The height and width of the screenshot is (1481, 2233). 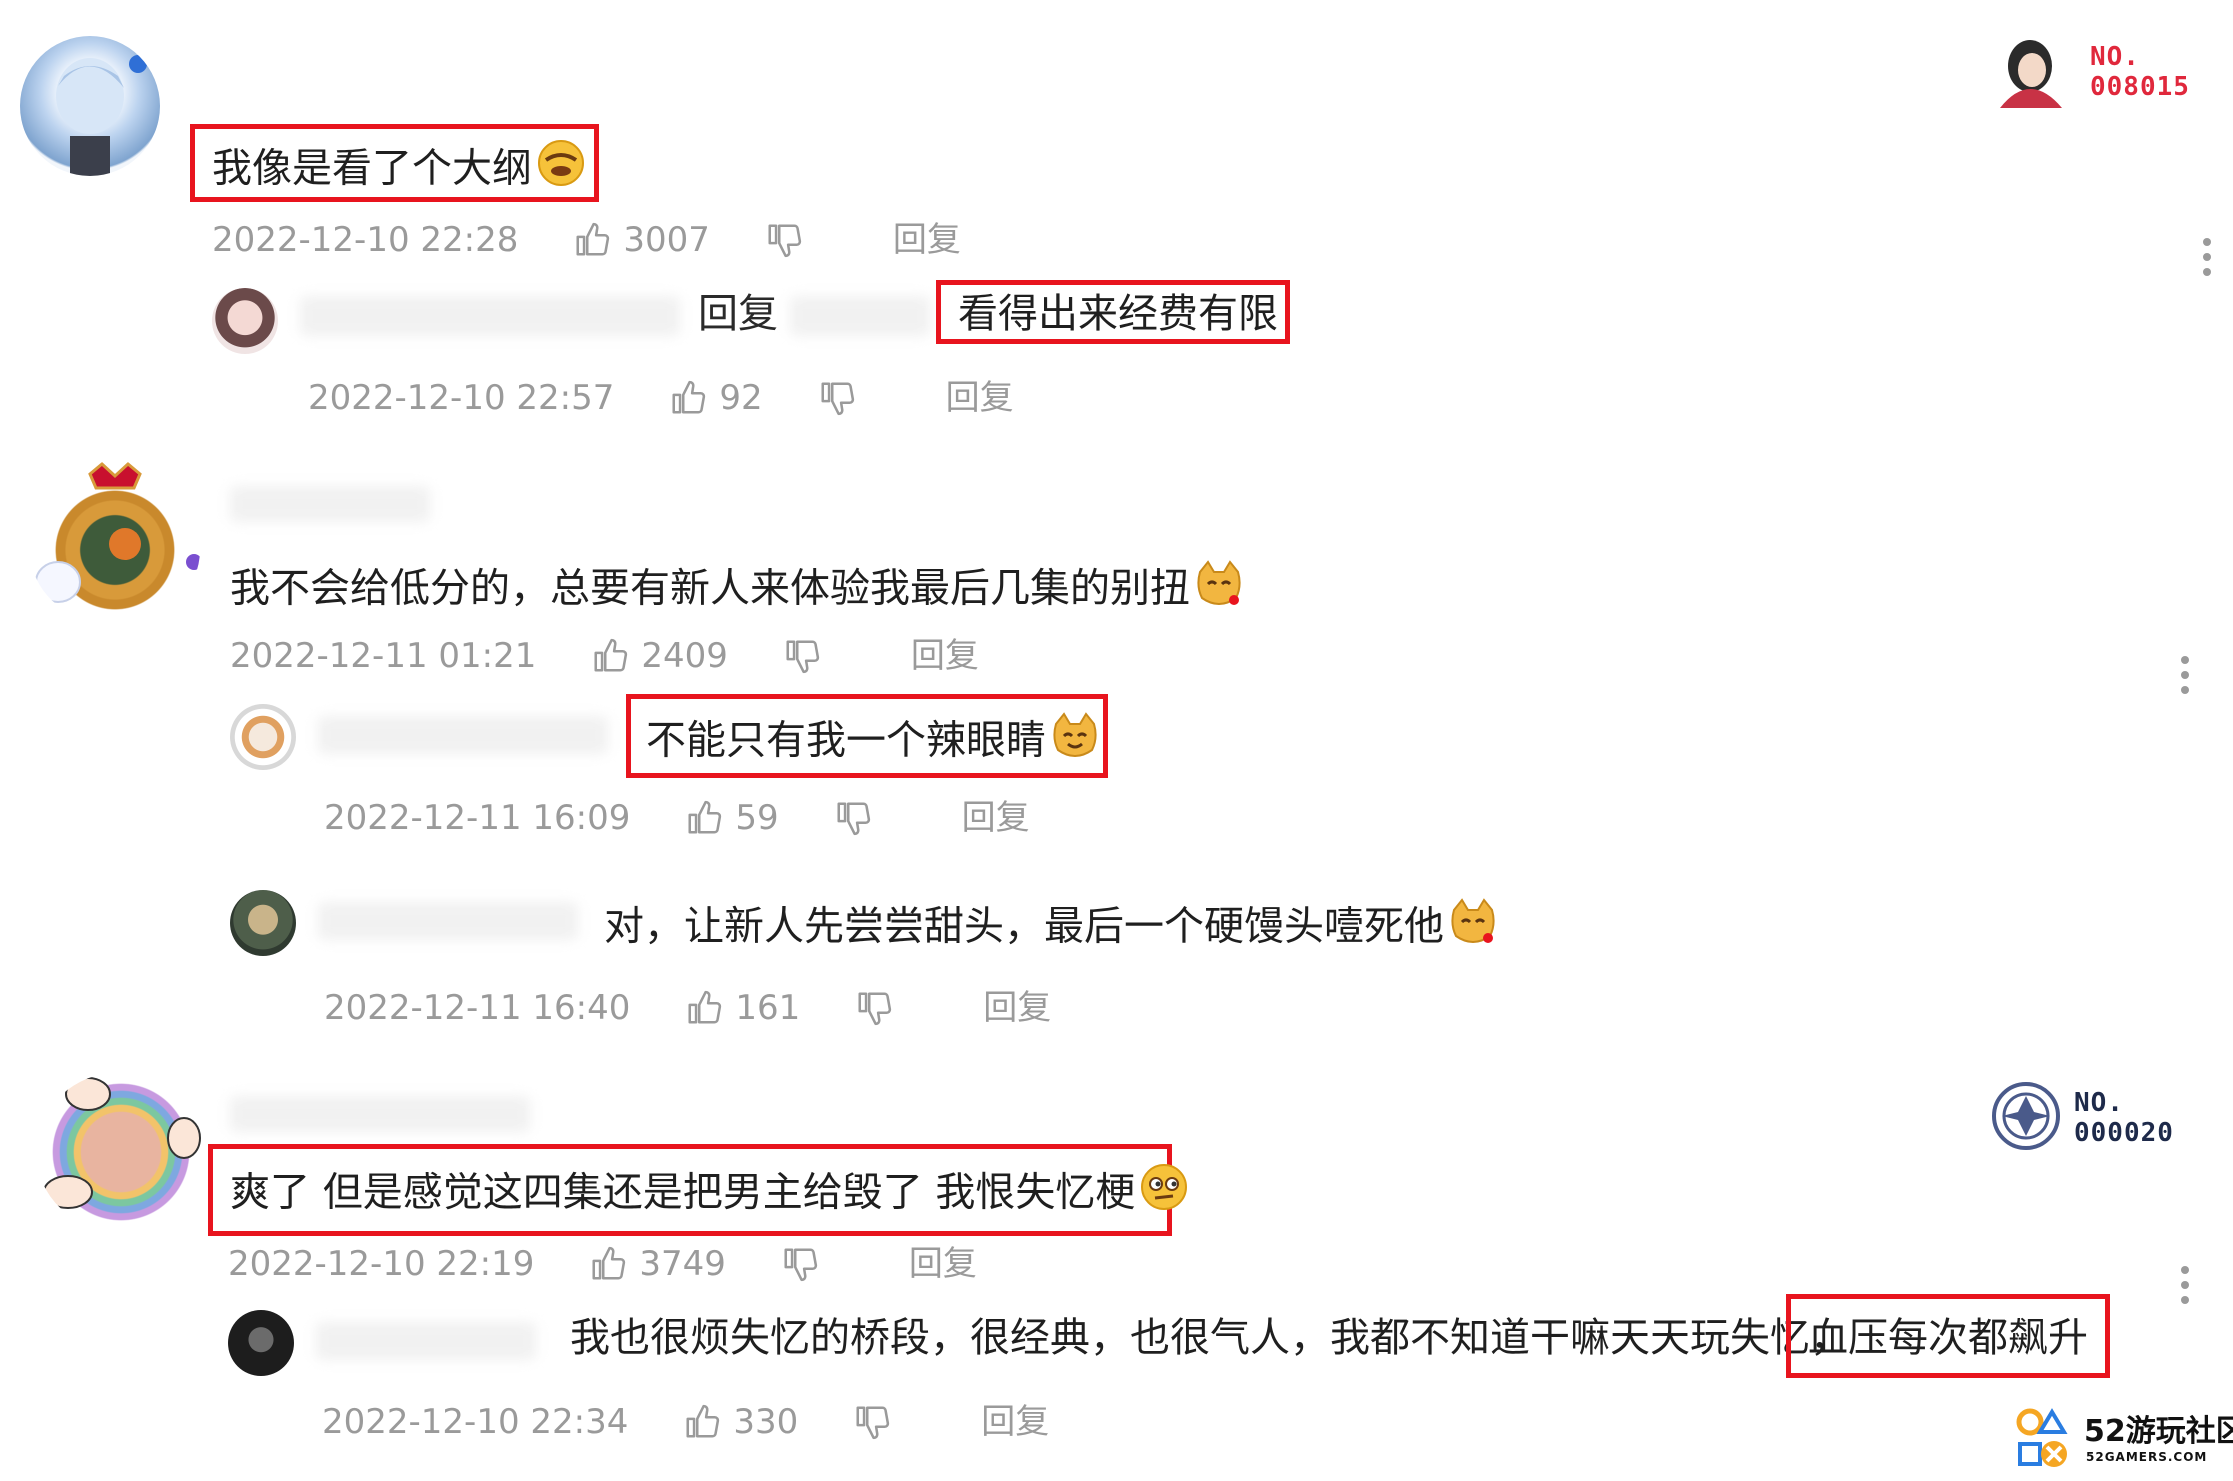 I want to click on fan-badge: NO. 008015, so click(x=2095, y=70).